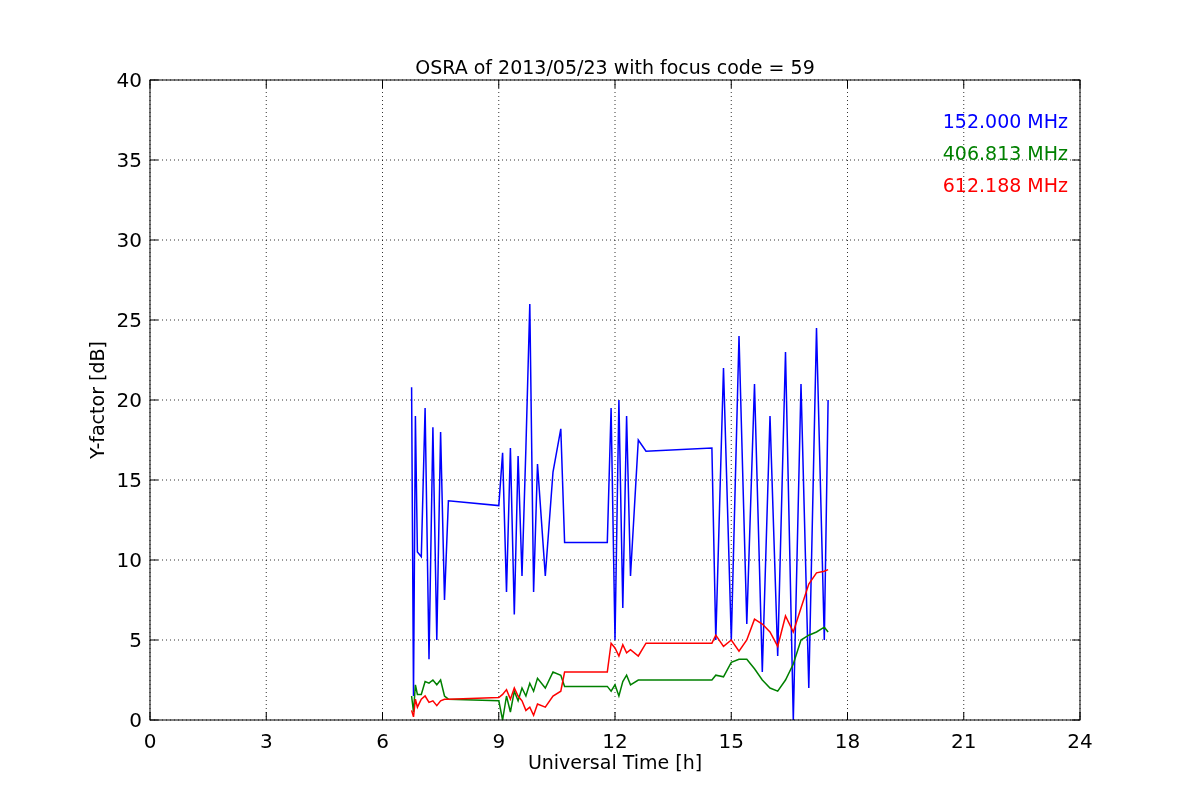  Describe the element at coordinates (1005, 185) in the screenshot. I see `legend-entry: 612.188 MHz` at that location.